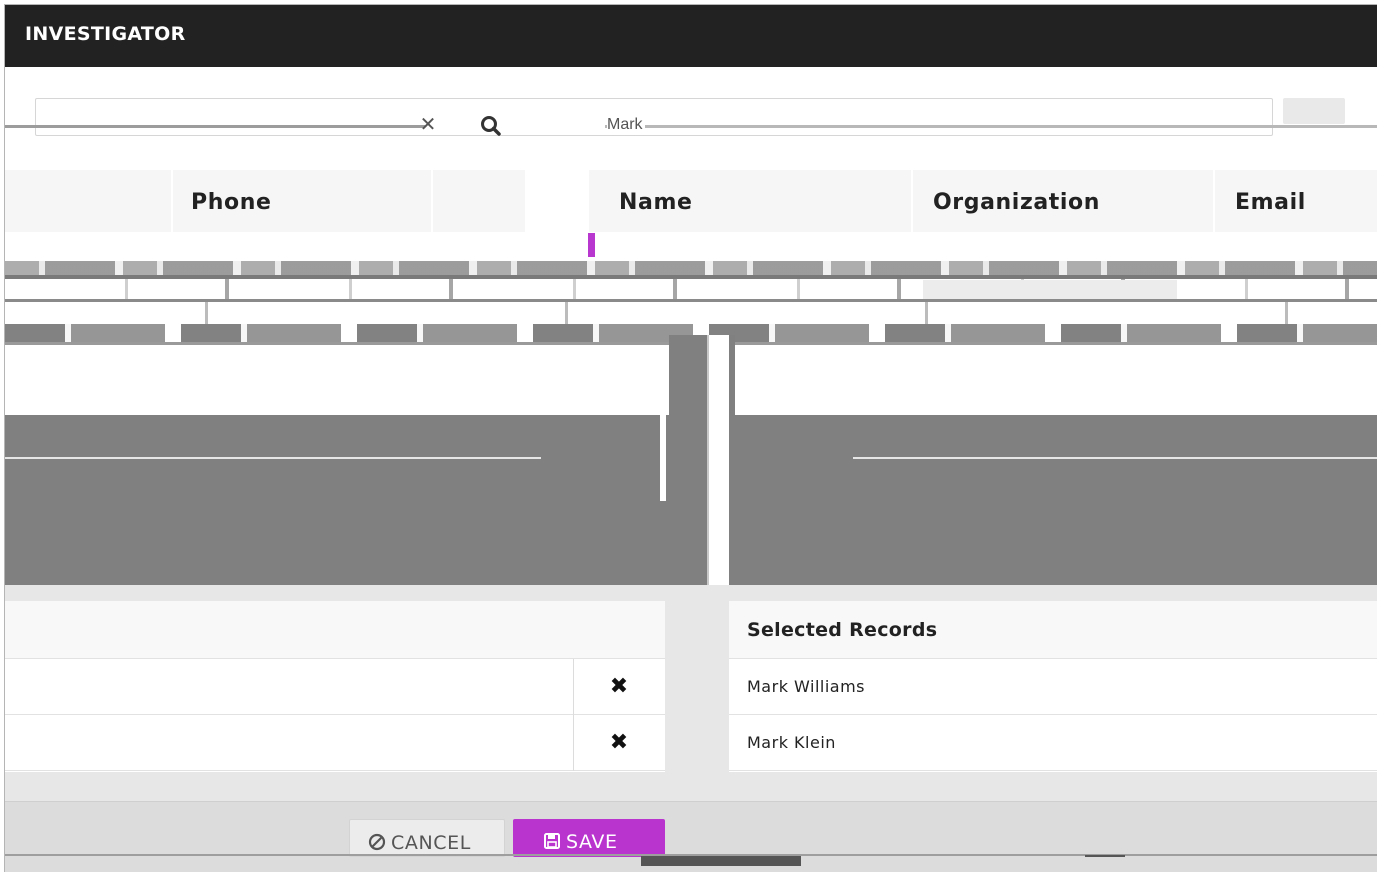  What do you see at coordinates (479, 201) in the screenshot?
I see `column-header-blank` at bounding box center [479, 201].